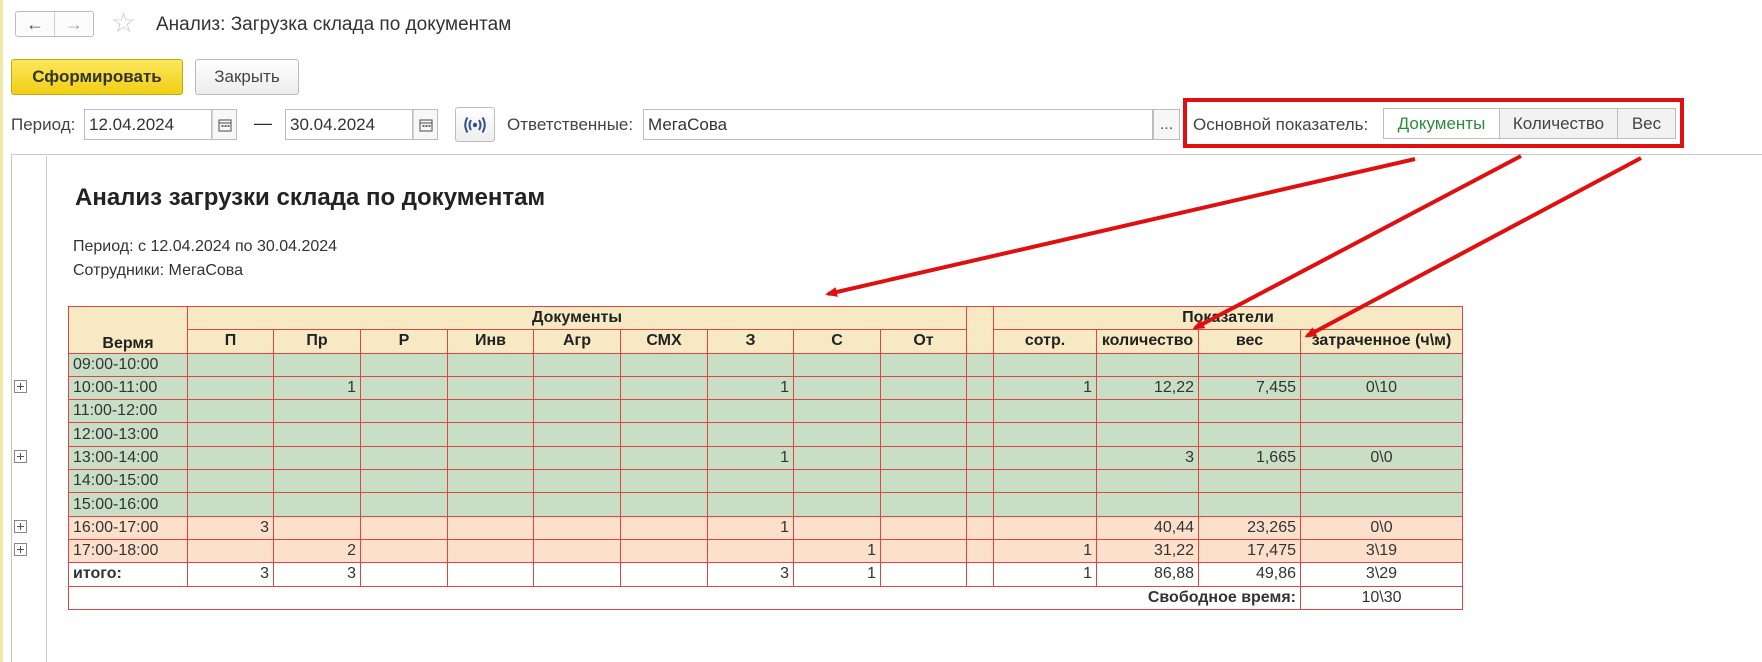 The width and height of the screenshot is (1762, 662). I want to click on indicator-option-quantity: Количество, so click(1558, 123).